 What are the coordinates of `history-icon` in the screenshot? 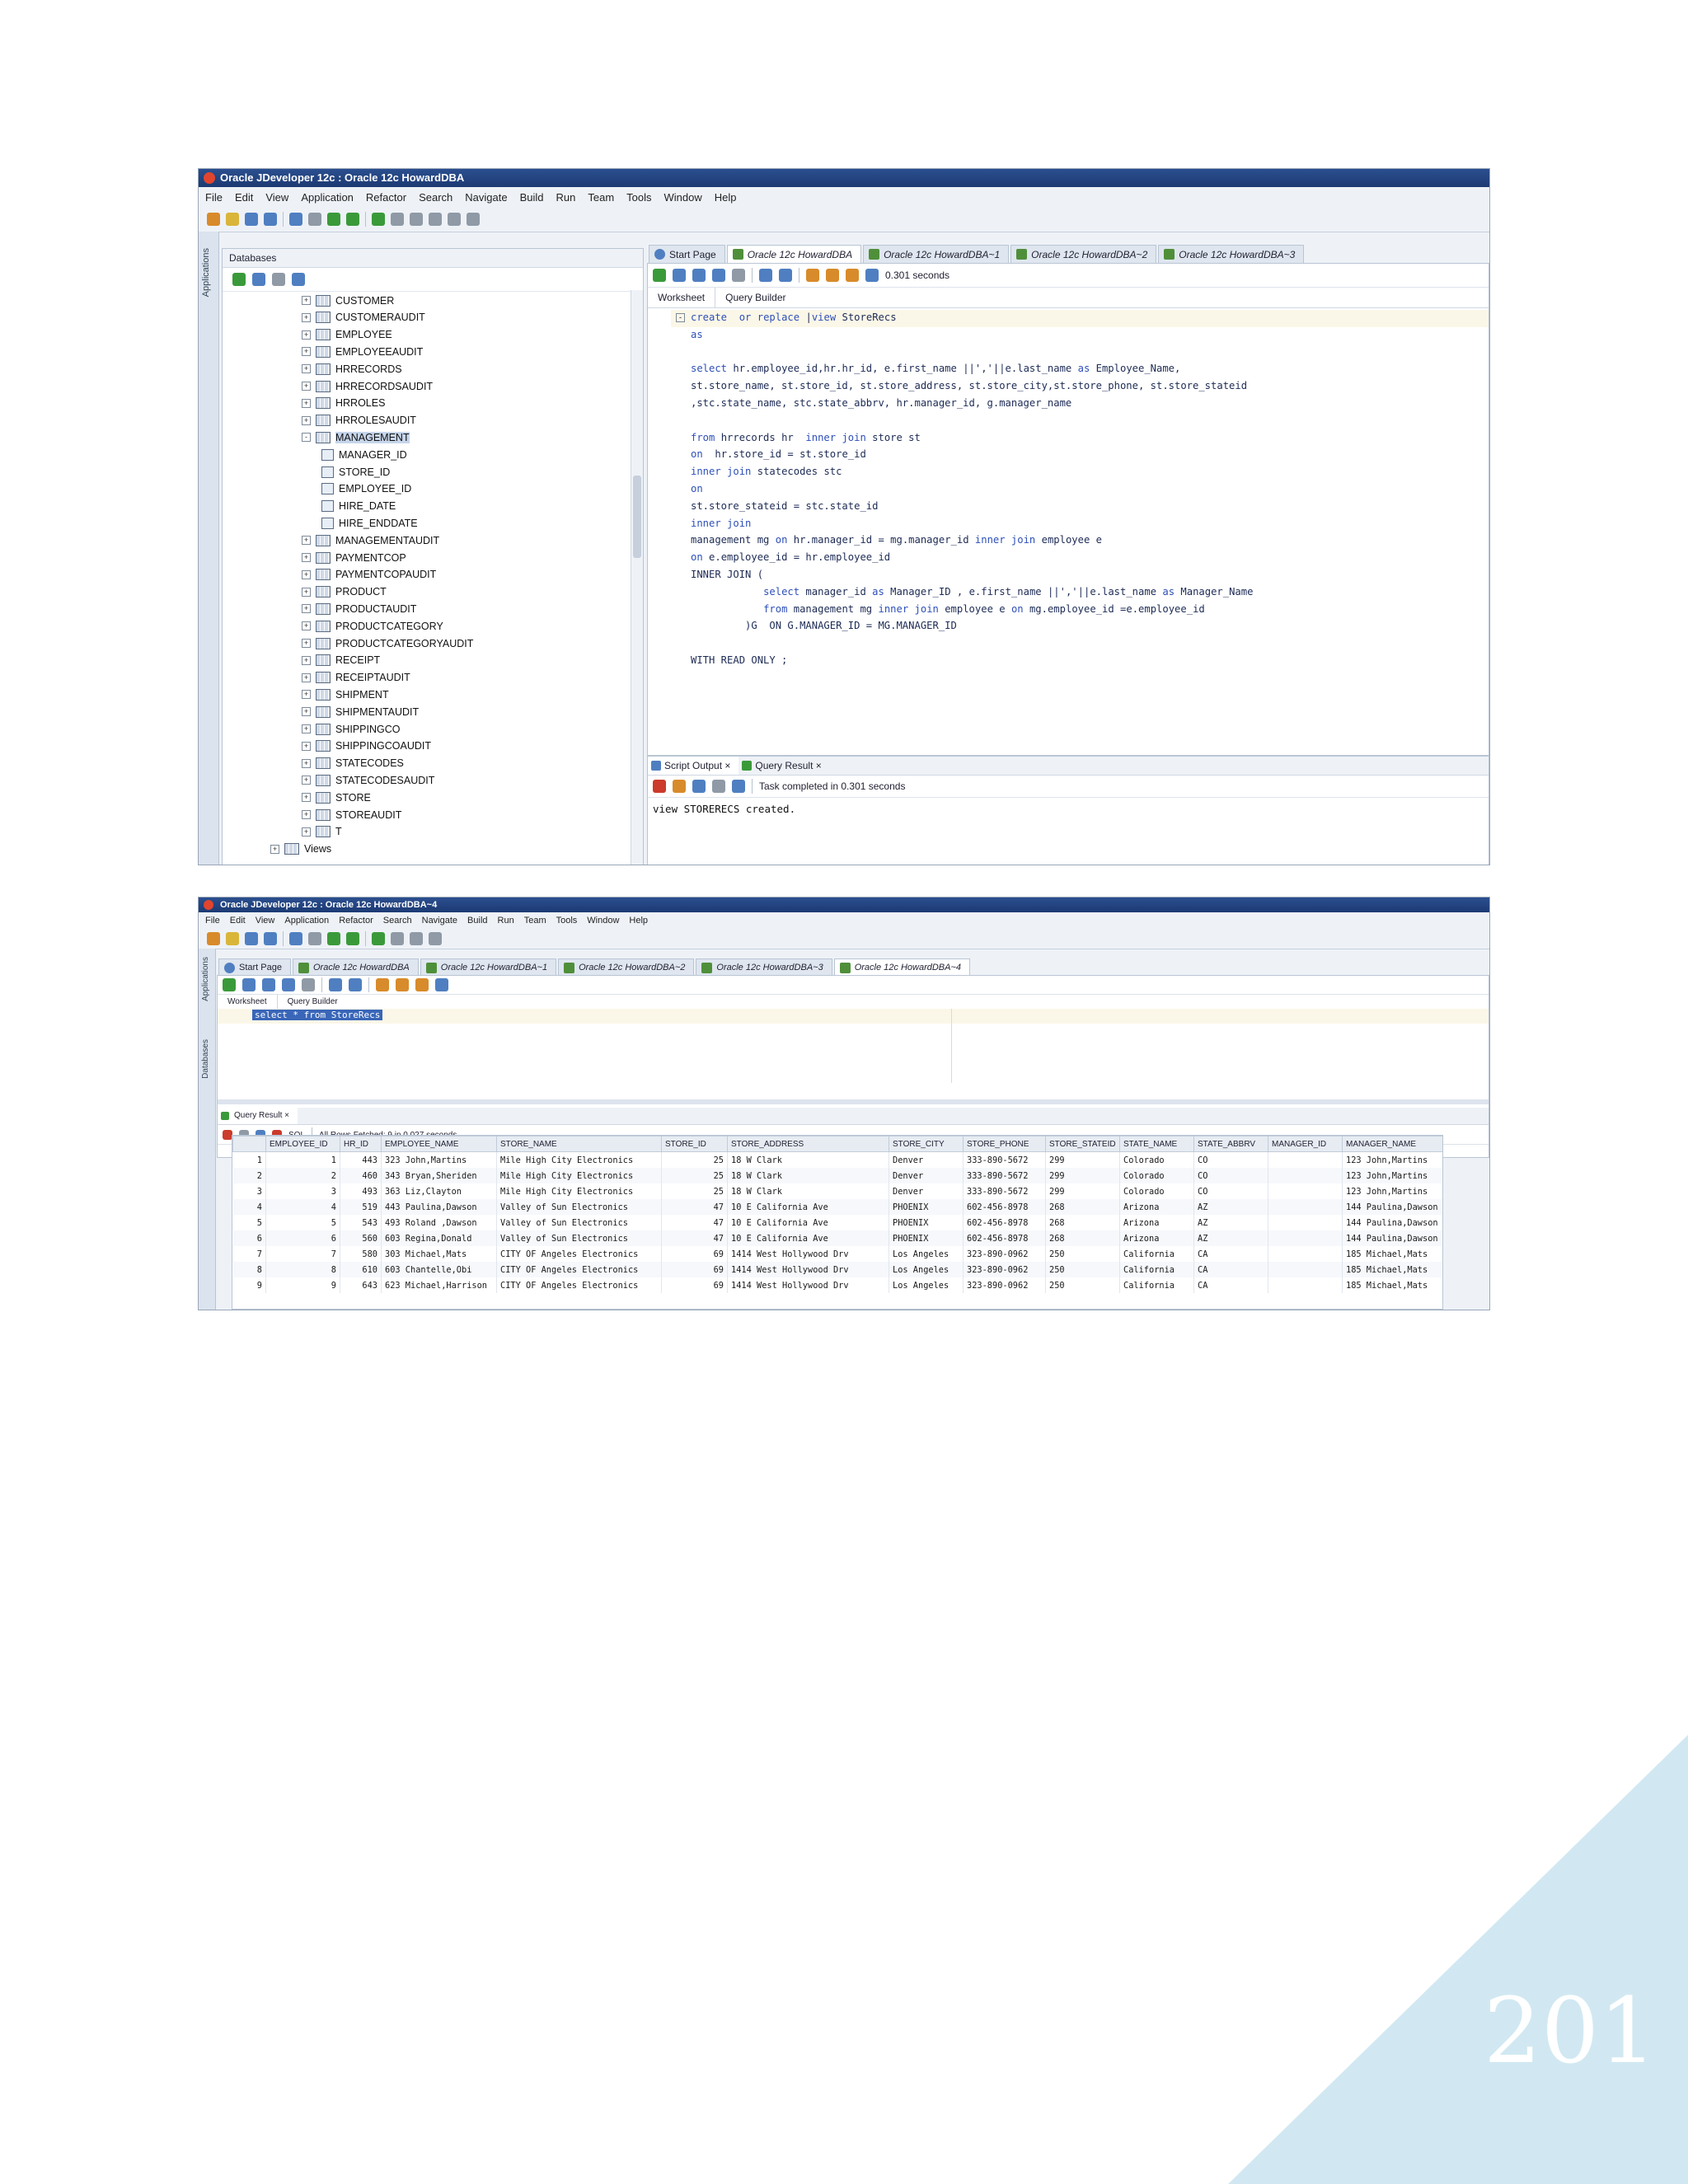 It's located at (403, 984).